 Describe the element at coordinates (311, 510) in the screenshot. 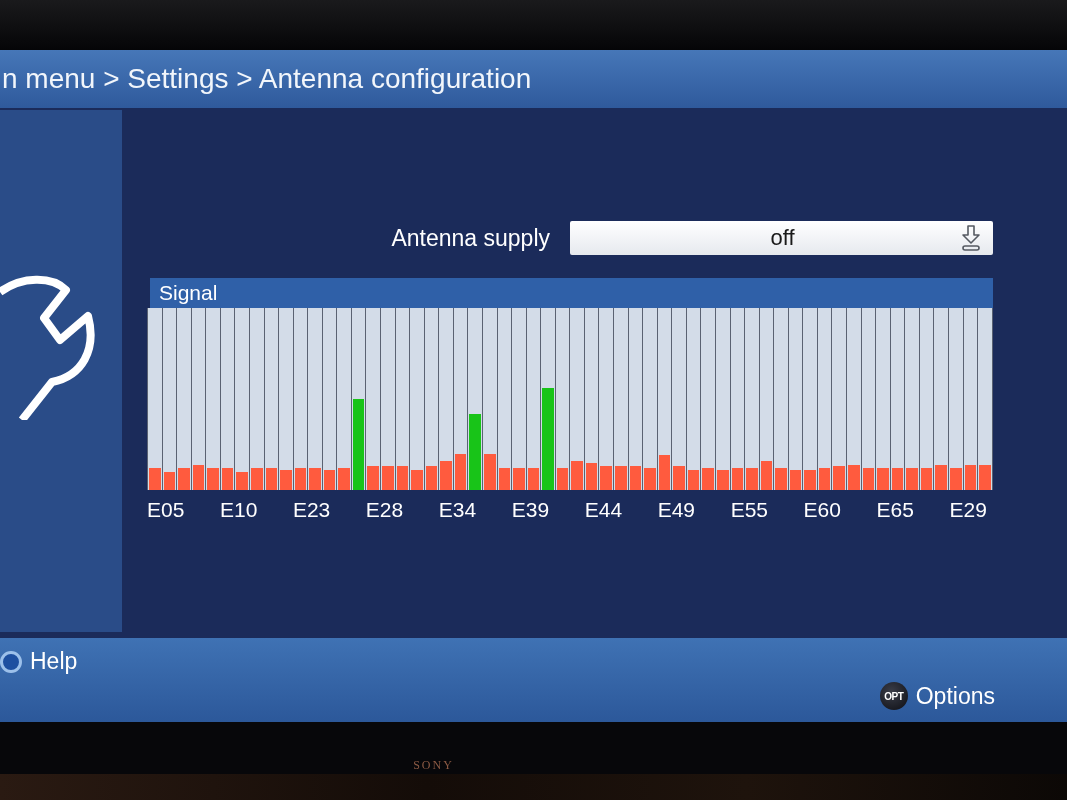

I see `channel-label: E23` at that location.